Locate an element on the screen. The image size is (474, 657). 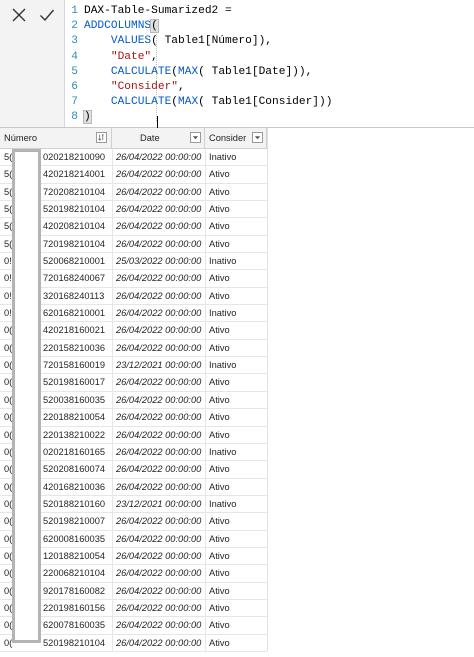
line-number: 3 is located at coordinates (74, 41).